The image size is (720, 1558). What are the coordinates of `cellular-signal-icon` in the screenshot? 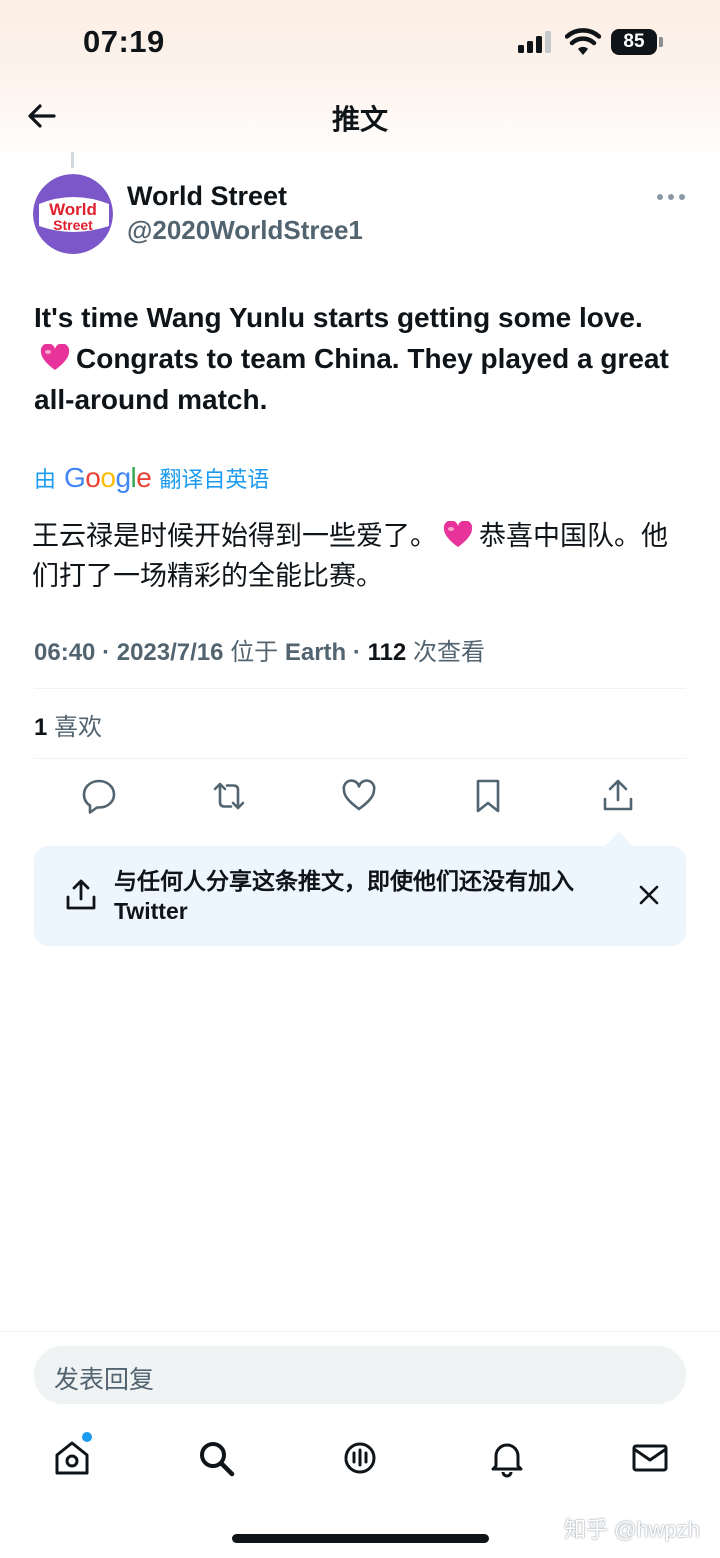 It's located at (536, 42).